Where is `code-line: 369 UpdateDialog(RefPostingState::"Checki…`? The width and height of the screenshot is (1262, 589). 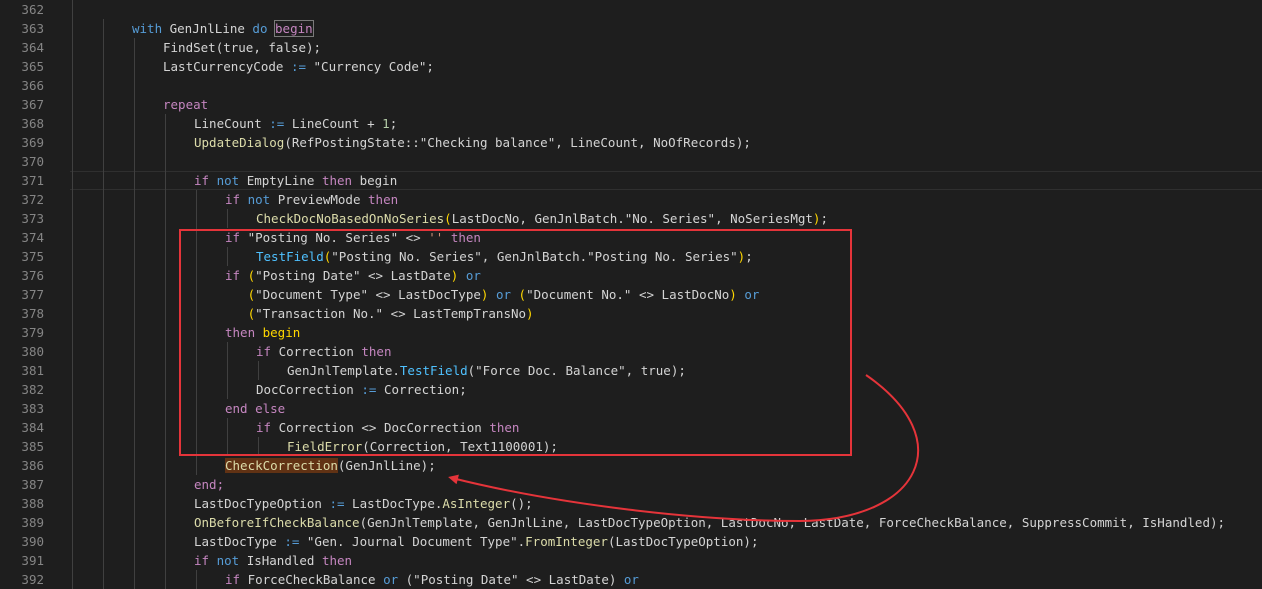 code-line: 369 UpdateDialog(RefPostingState::"Checki… is located at coordinates (631, 142).